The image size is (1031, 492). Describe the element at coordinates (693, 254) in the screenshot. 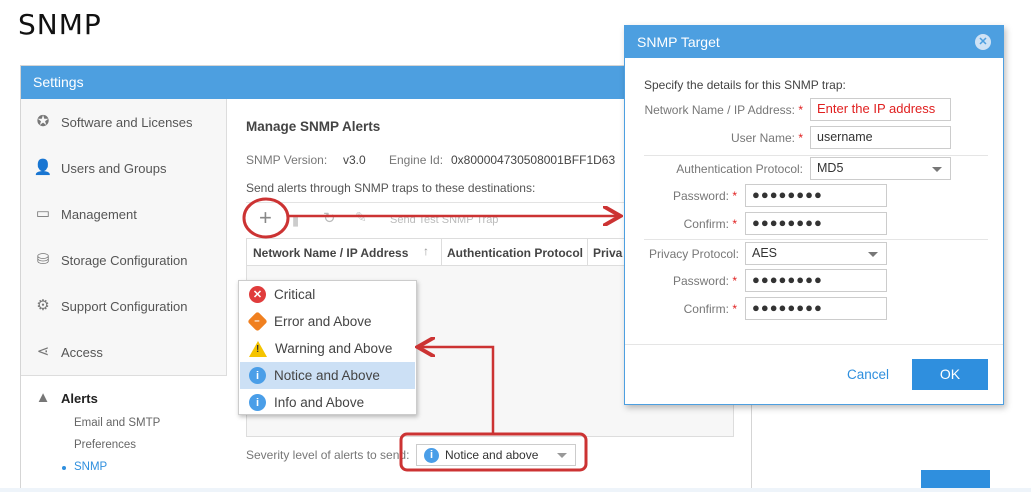

I see `privacy-protocol-label: Privacy Protocol:` at that location.